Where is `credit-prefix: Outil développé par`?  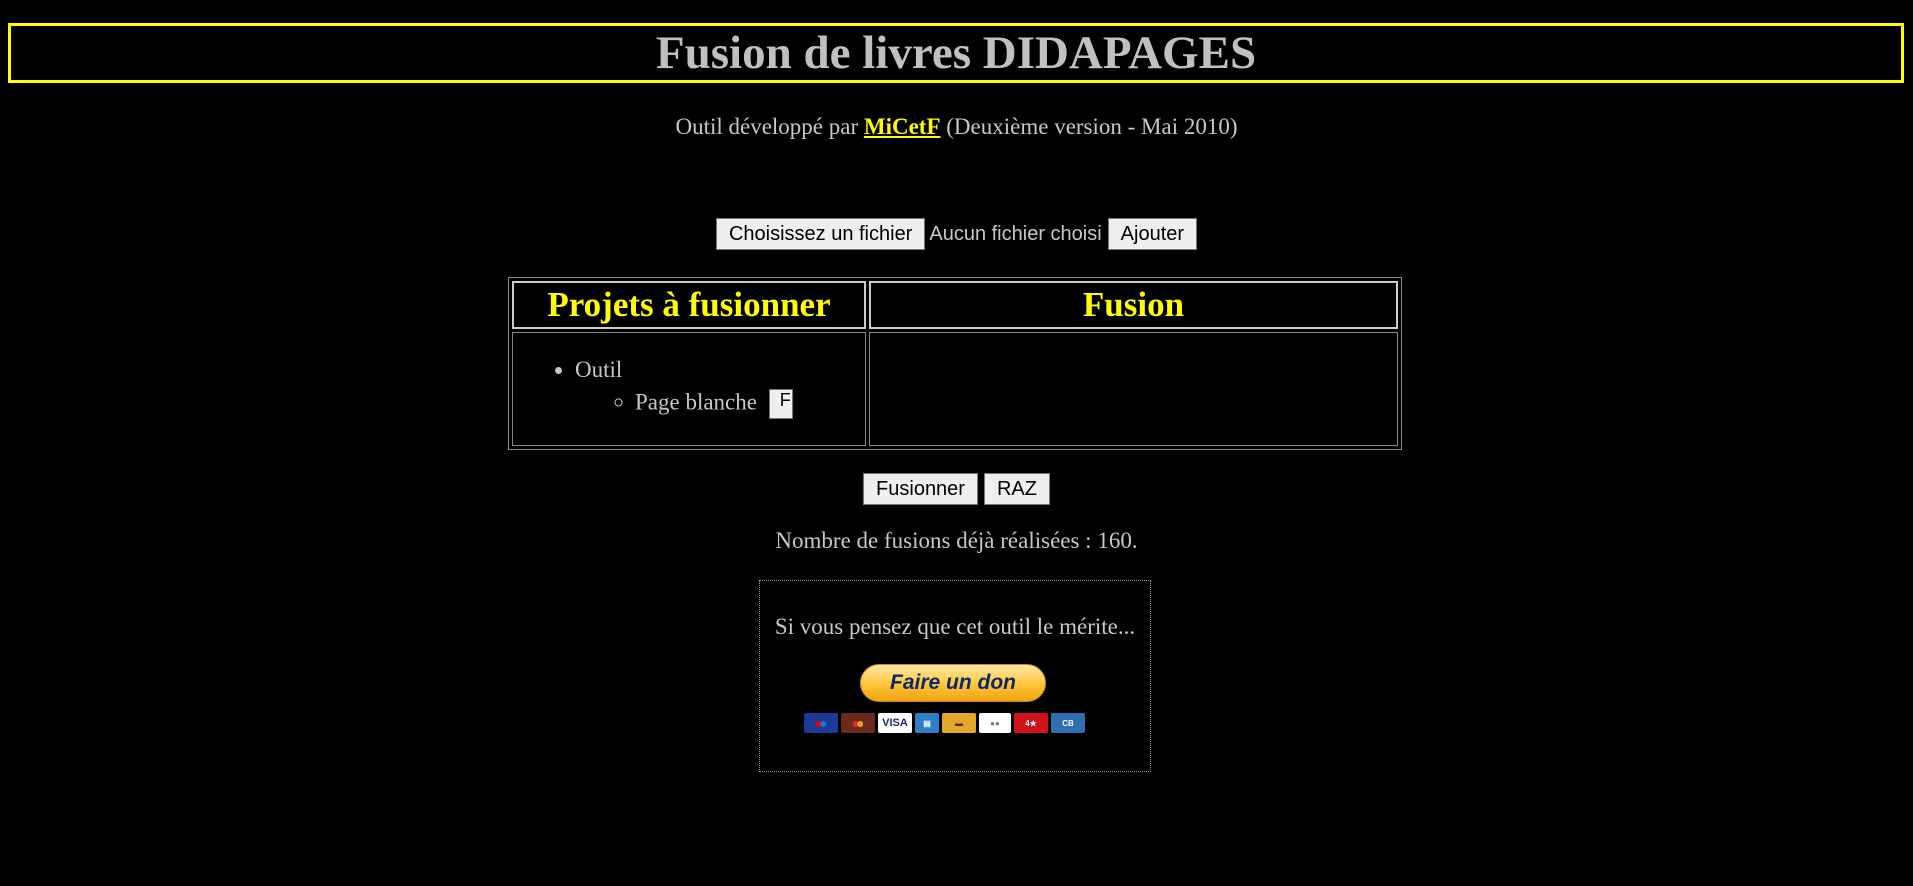 credit-prefix: Outil développé par is located at coordinates (769, 126).